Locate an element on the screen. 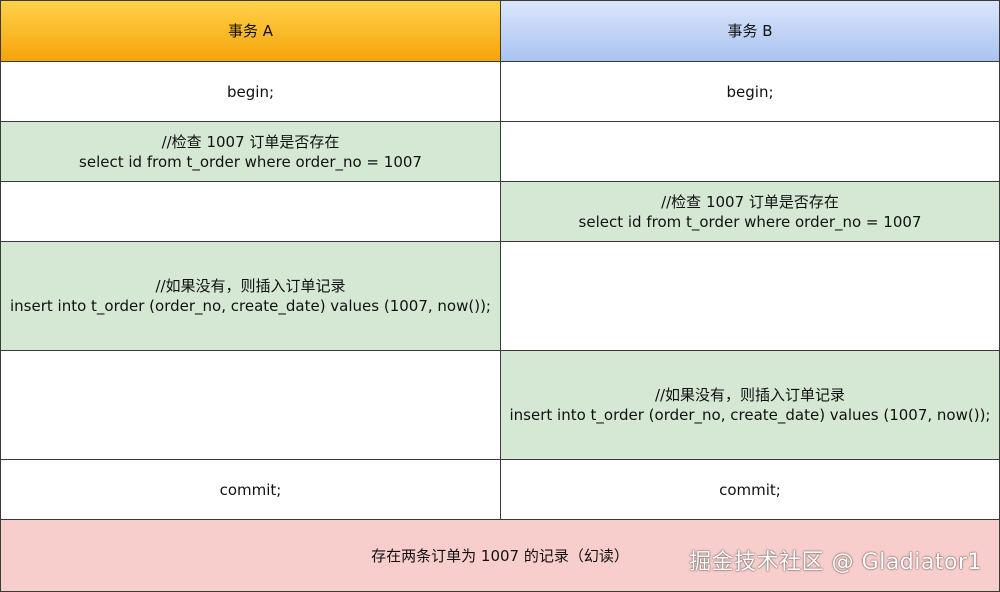 The height and width of the screenshot is (592, 1000). cell-a-begin: begin; is located at coordinates (250, 91).